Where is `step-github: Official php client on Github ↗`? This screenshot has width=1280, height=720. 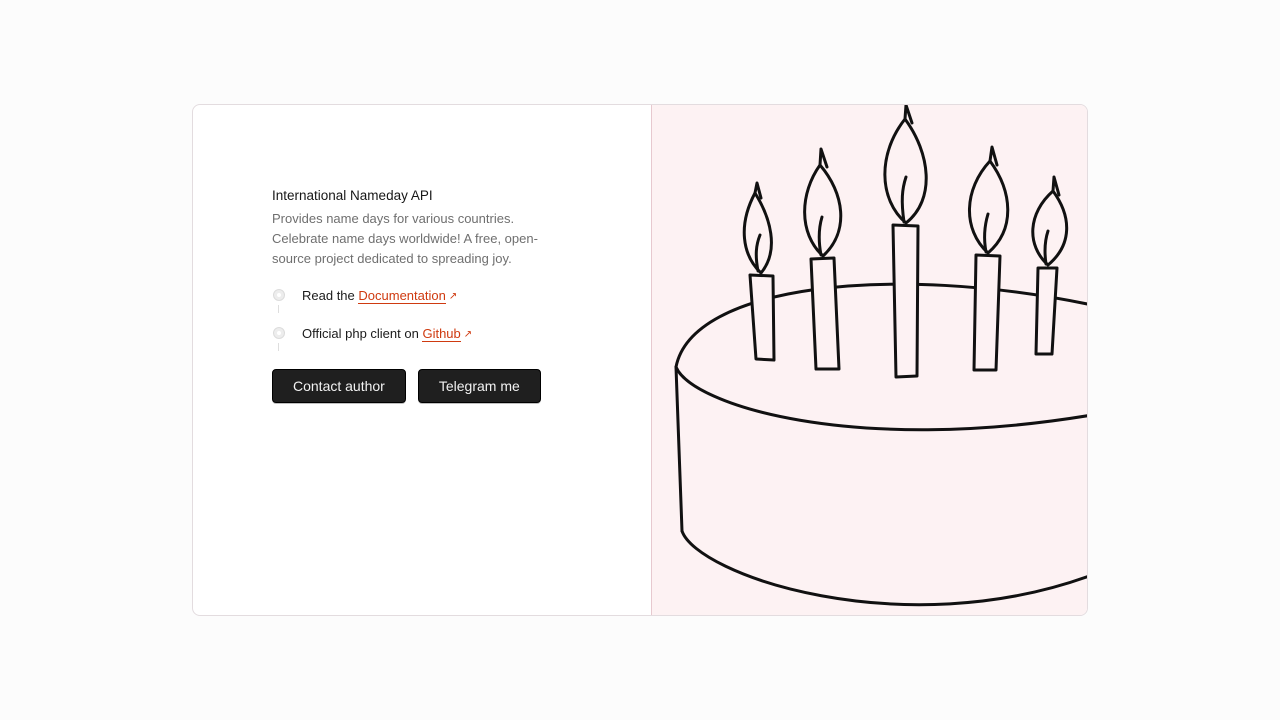 step-github: Official php client on Github ↗ is located at coordinates (422, 344).